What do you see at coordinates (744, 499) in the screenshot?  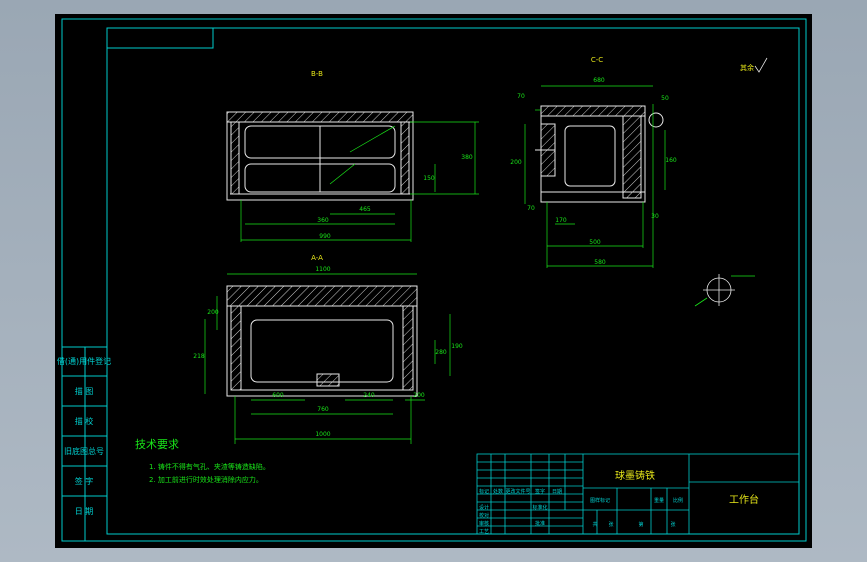 I see `drawing-name: 工作台` at bounding box center [744, 499].